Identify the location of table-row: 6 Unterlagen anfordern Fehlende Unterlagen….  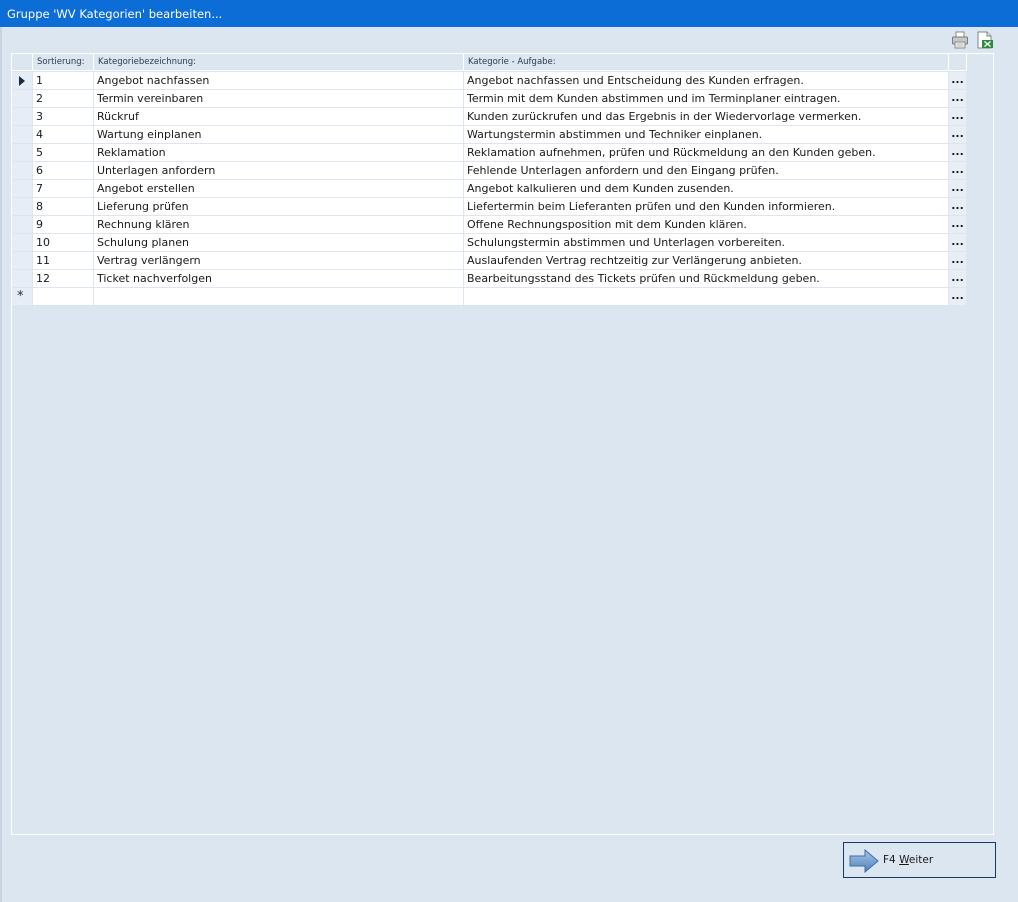
(489, 171).